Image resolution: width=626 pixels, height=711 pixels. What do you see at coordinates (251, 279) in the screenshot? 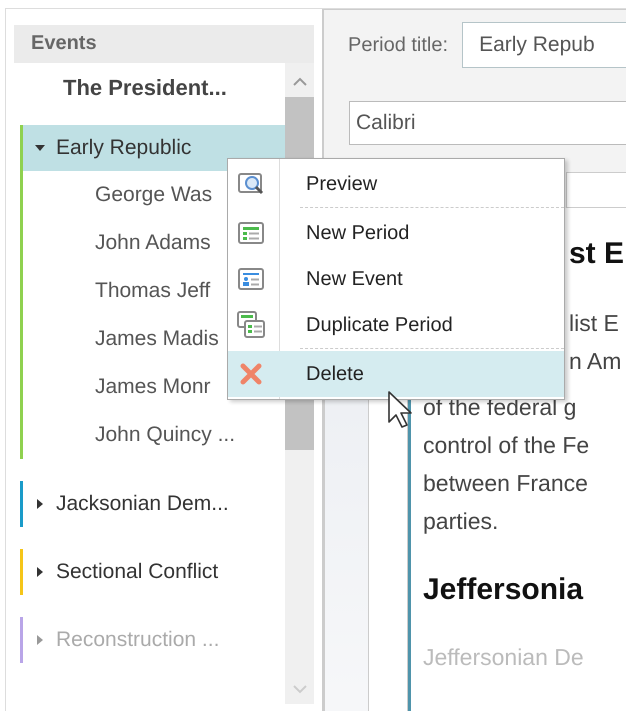
I see `contact-card-icon` at bounding box center [251, 279].